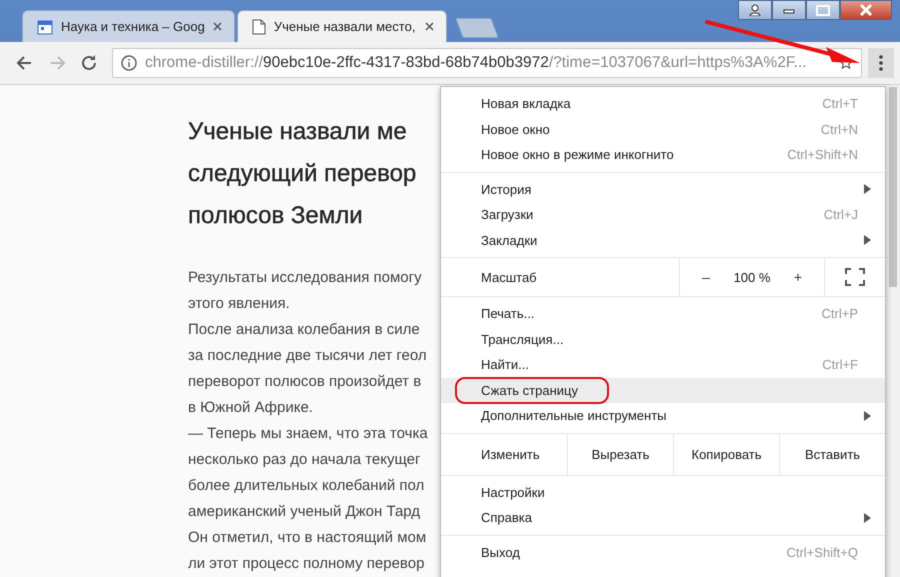  I want to click on article-text: ли этот процесс полному перевор, so click(307, 564).